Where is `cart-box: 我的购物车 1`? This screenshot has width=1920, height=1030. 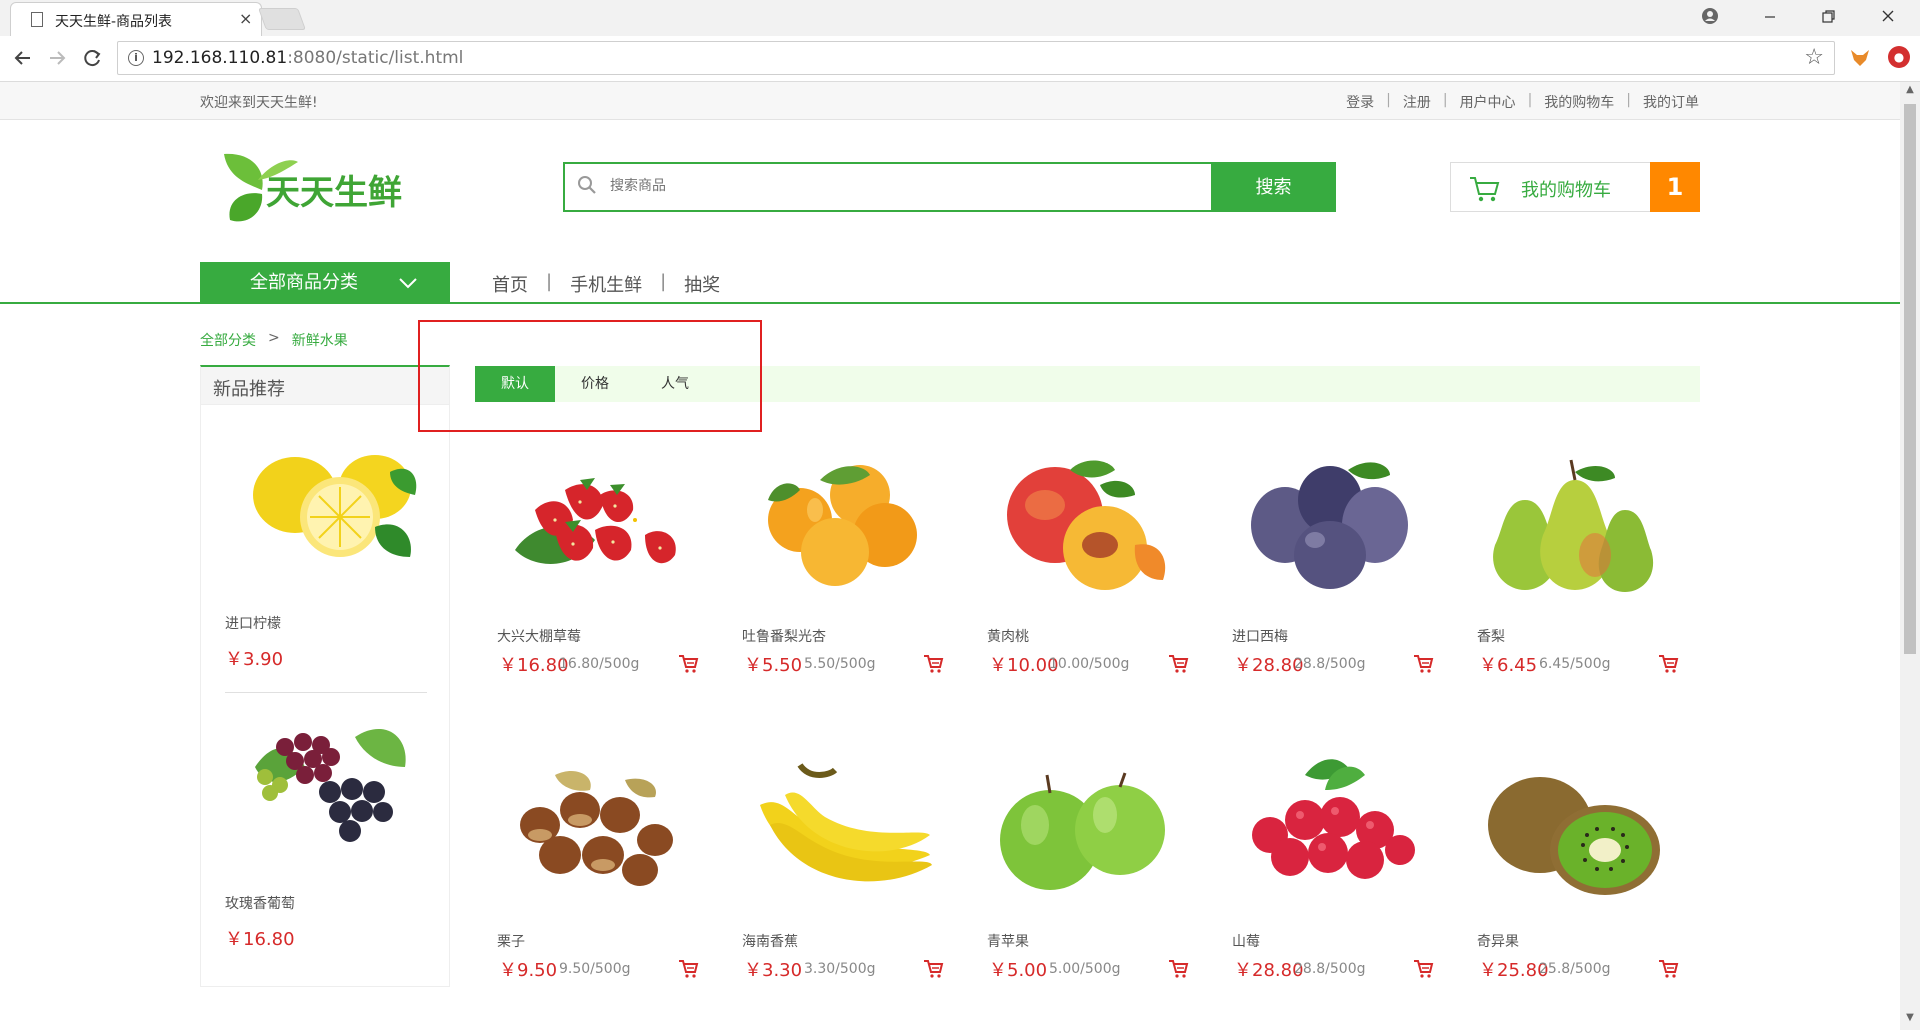 cart-box: 我的购物车 1 is located at coordinates (1575, 187).